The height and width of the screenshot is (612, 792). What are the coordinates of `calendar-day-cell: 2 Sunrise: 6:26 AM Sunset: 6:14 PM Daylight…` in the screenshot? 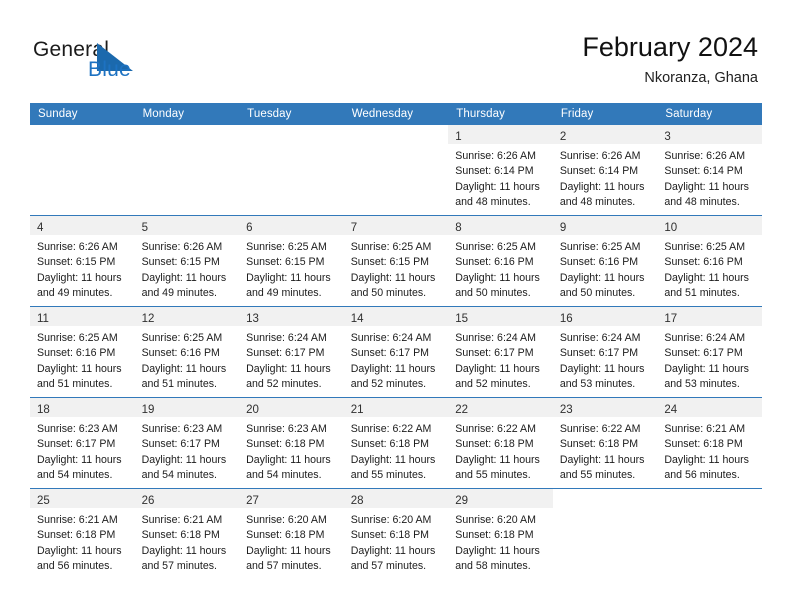 It's located at (605, 170).